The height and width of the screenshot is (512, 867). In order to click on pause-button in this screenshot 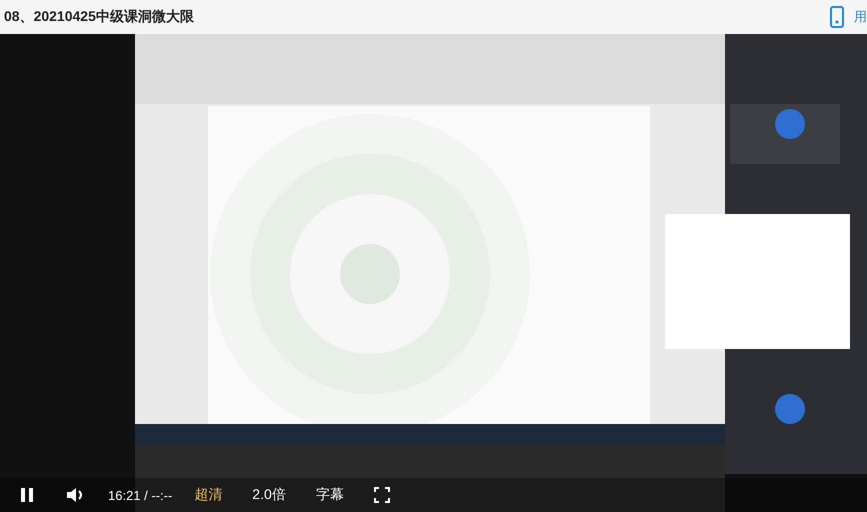, I will do `click(27, 495)`.